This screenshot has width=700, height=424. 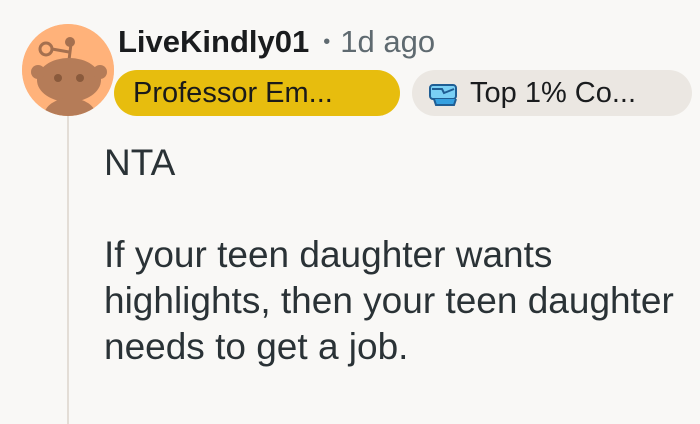 I want to click on username: LiveKindly01, so click(x=213, y=42).